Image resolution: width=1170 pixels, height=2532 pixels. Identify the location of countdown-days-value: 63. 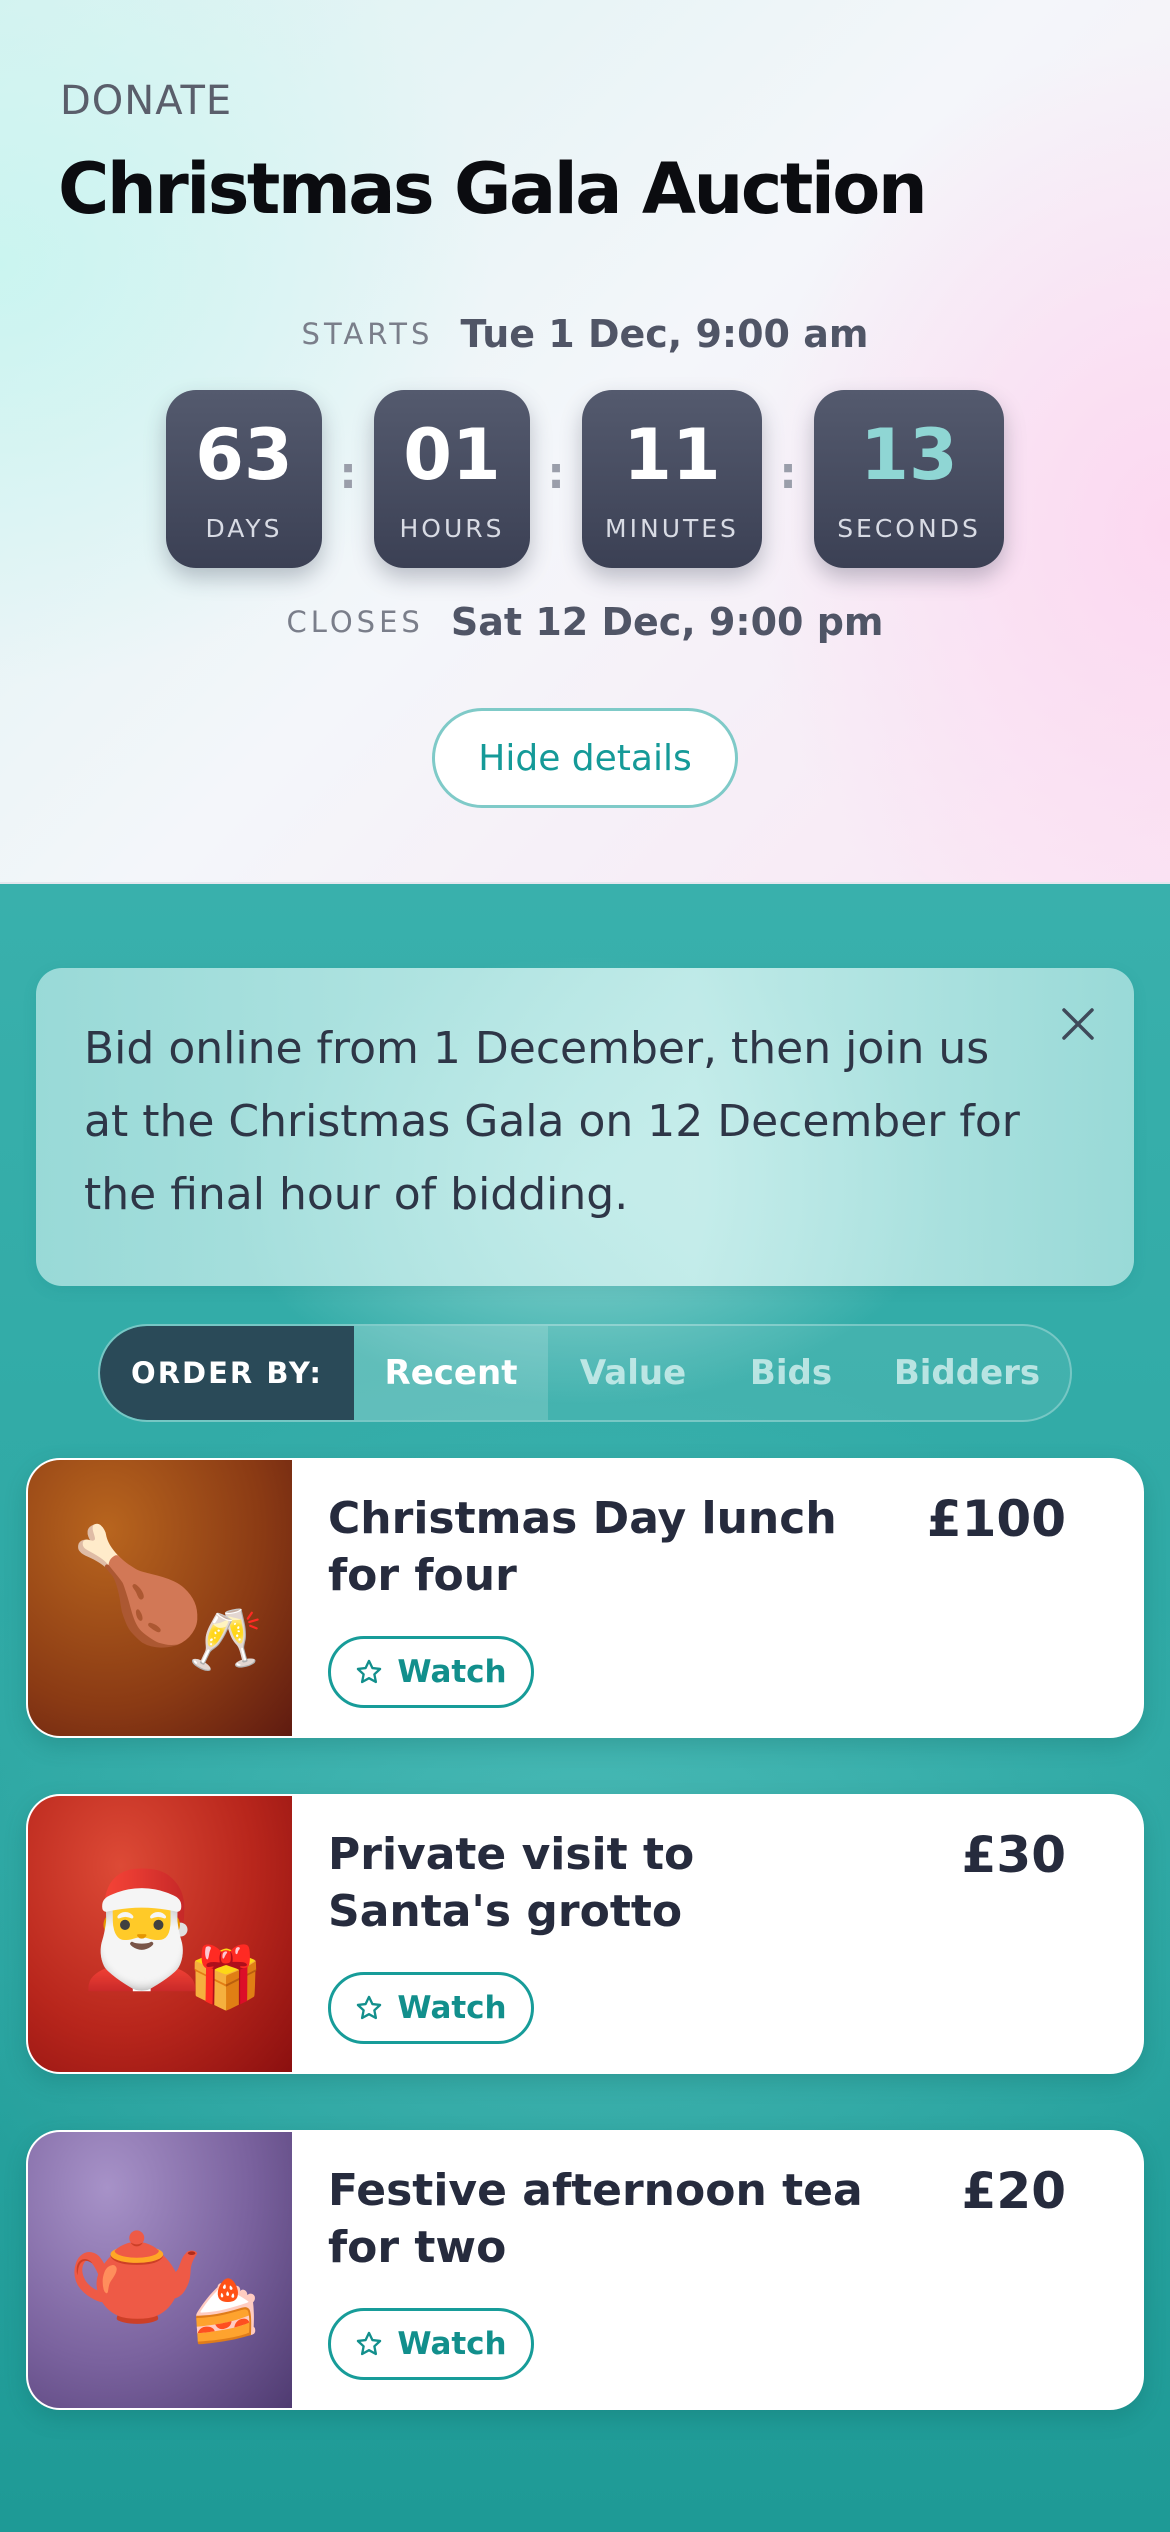
(244, 454).